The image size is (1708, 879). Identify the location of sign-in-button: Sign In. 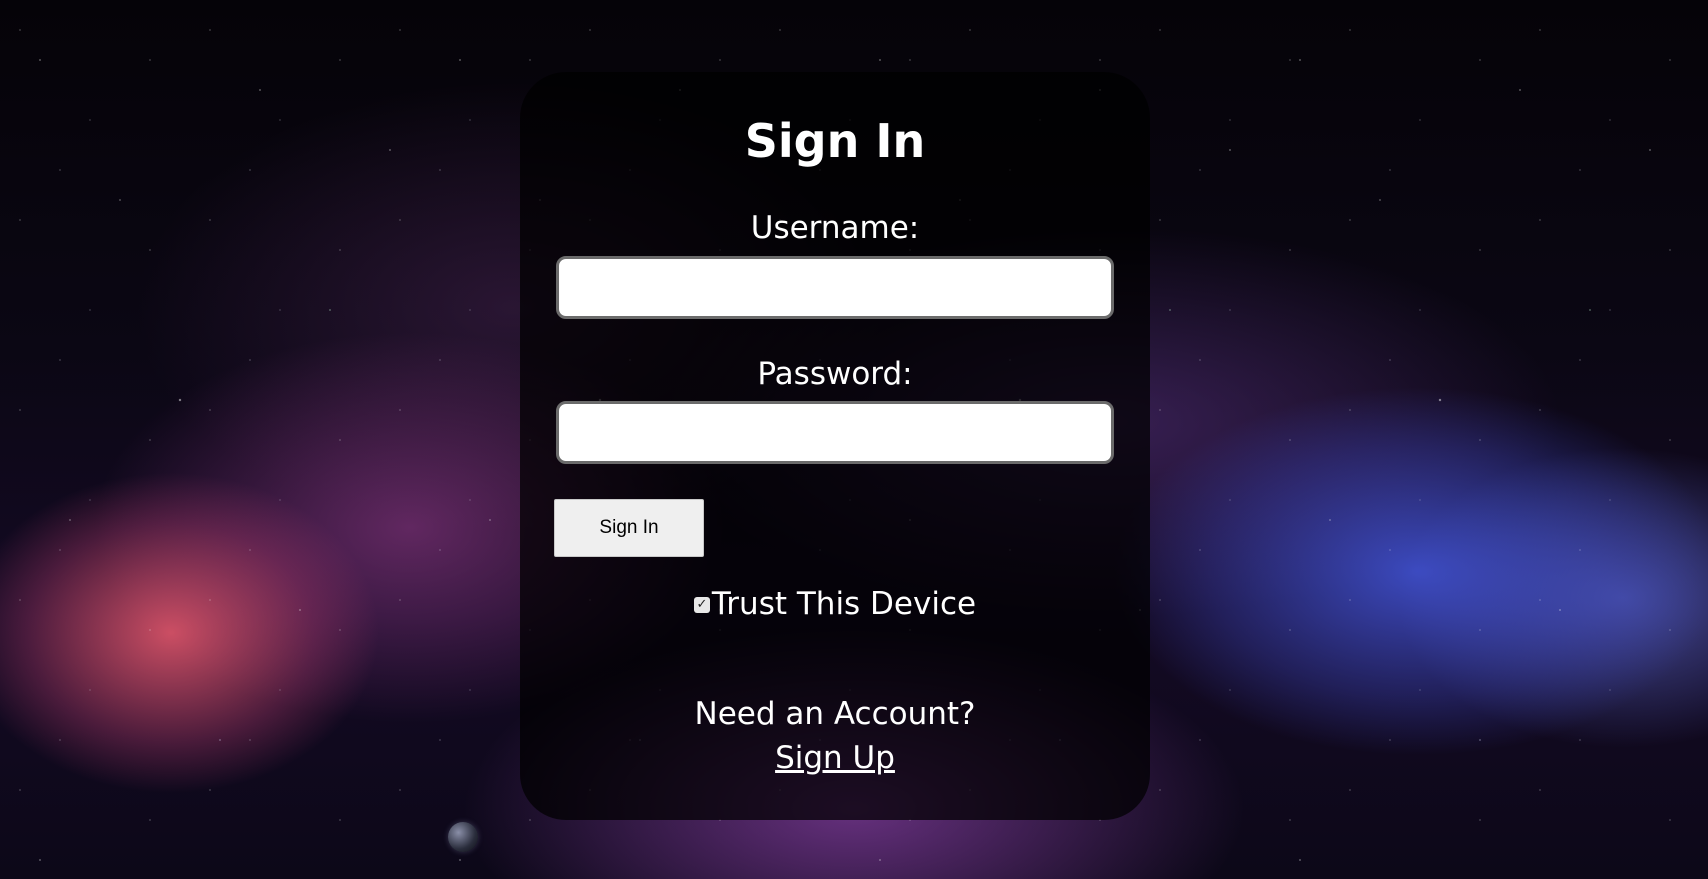
(629, 528).